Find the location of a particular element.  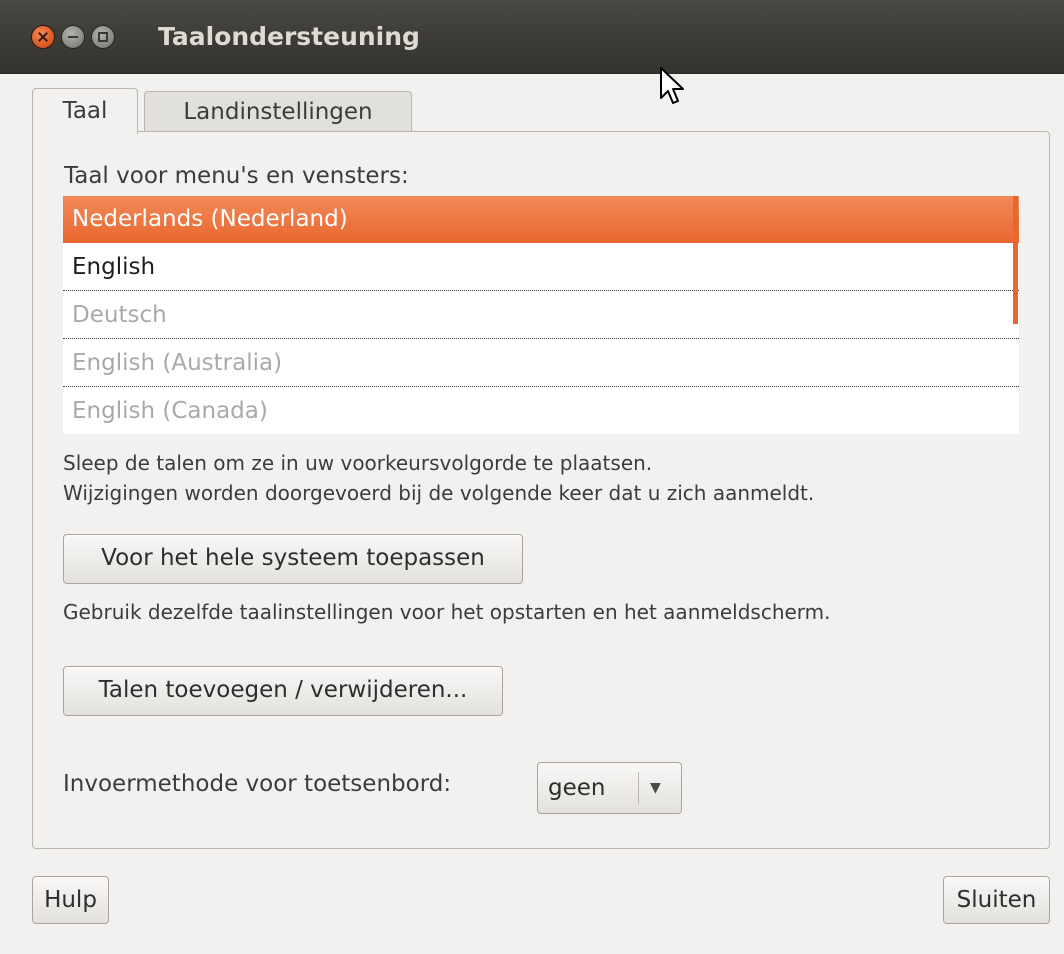

chevron-down-icon: ▼ is located at coordinates (655, 788).